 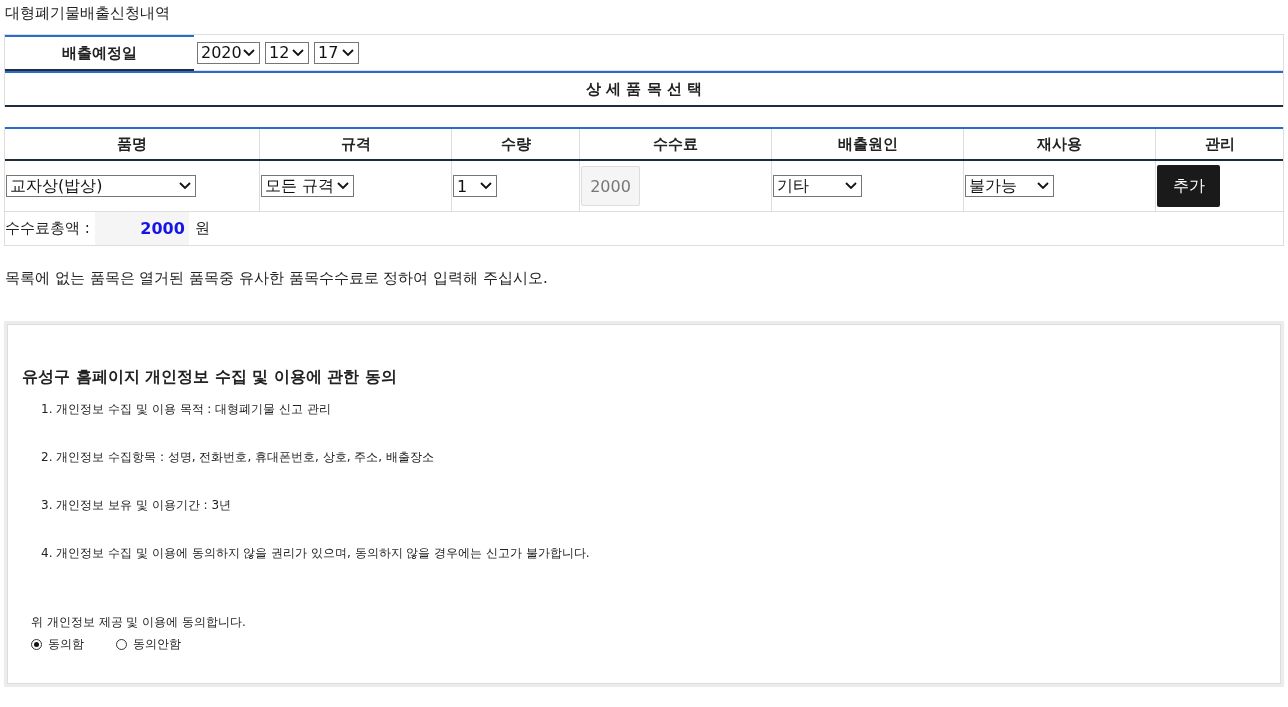 I want to click on currency-unit: 원, so click(x=202, y=228).